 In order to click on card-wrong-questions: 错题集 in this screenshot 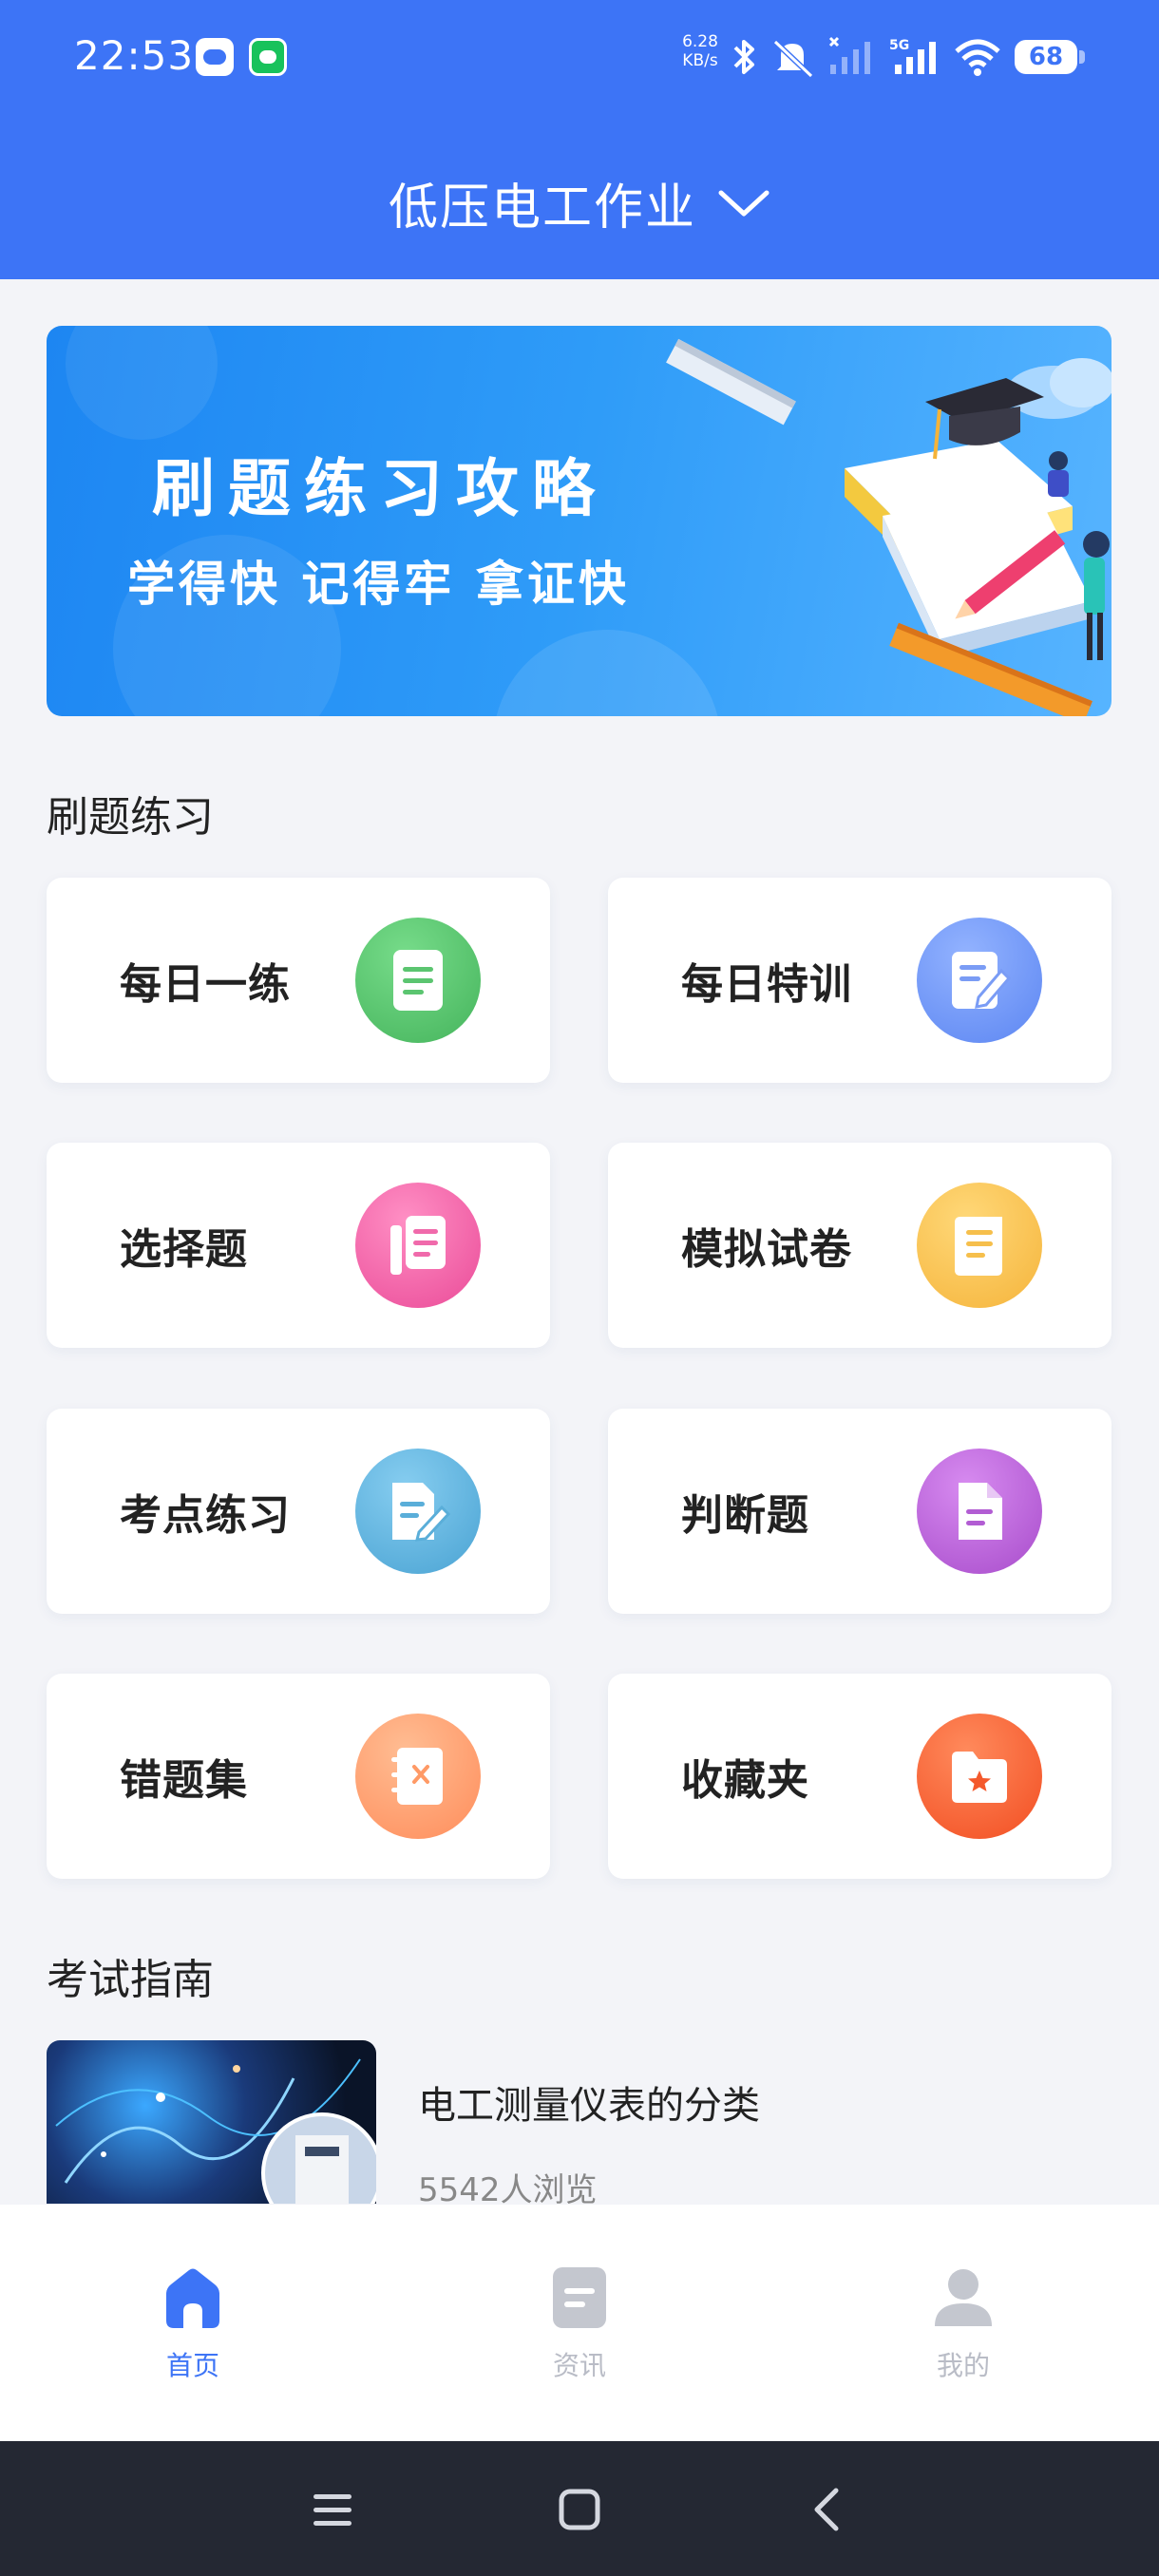, I will do `click(298, 1776)`.